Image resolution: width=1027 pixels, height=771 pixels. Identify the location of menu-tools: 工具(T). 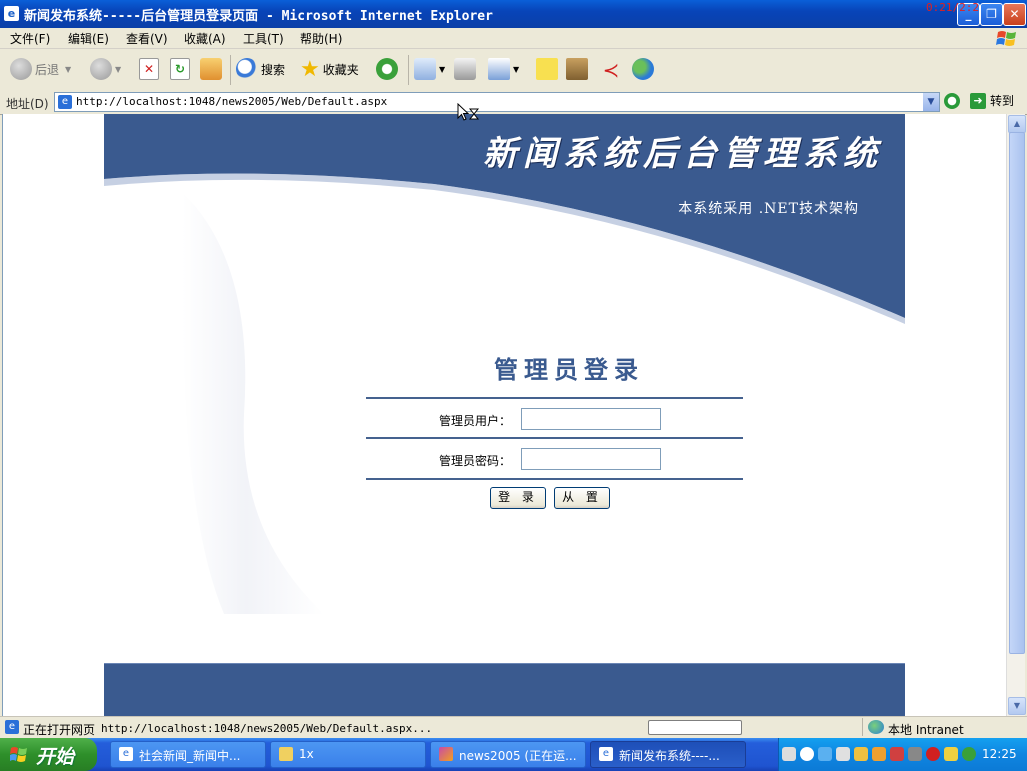
(263, 38).